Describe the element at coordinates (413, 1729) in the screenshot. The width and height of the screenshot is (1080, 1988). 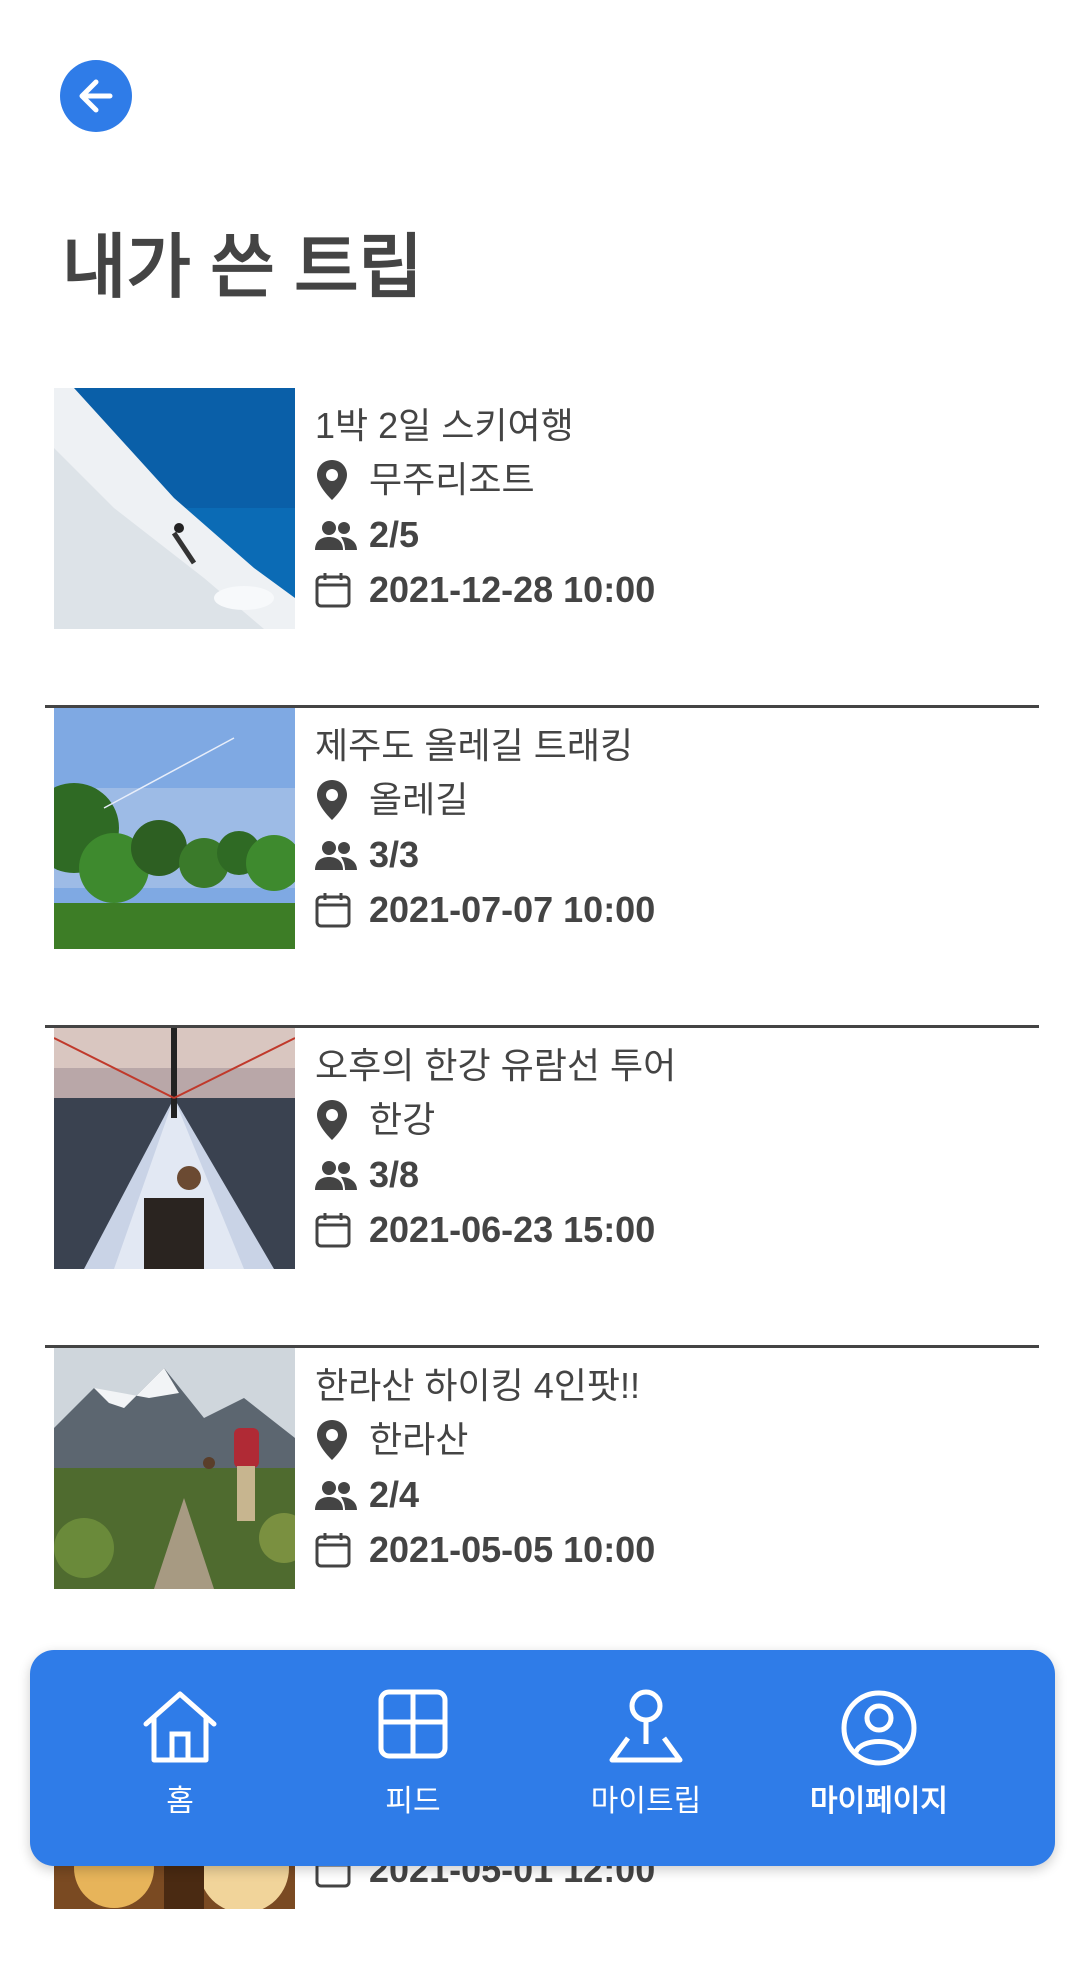
I see `feed-grid-icon` at that location.